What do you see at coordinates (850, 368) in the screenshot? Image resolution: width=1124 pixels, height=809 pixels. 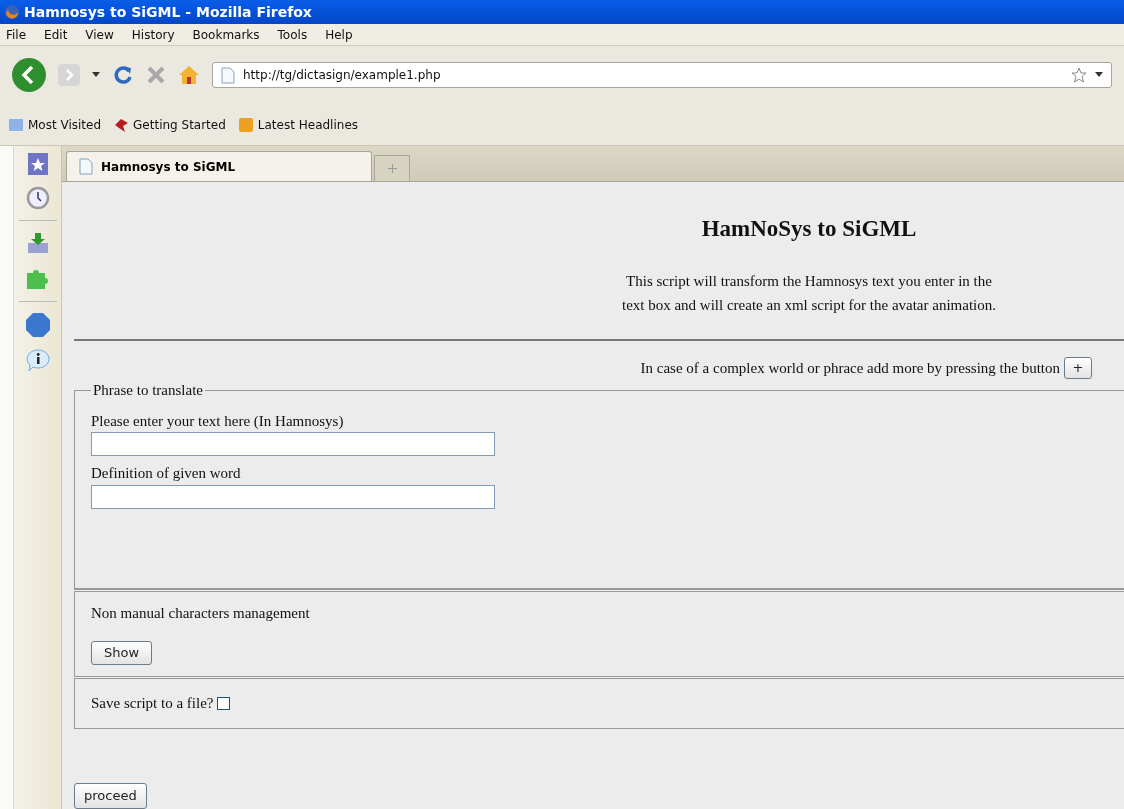 I see `add-hint-text: In case of a complex world or phrace add more by pressing the button` at bounding box center [850, 368].